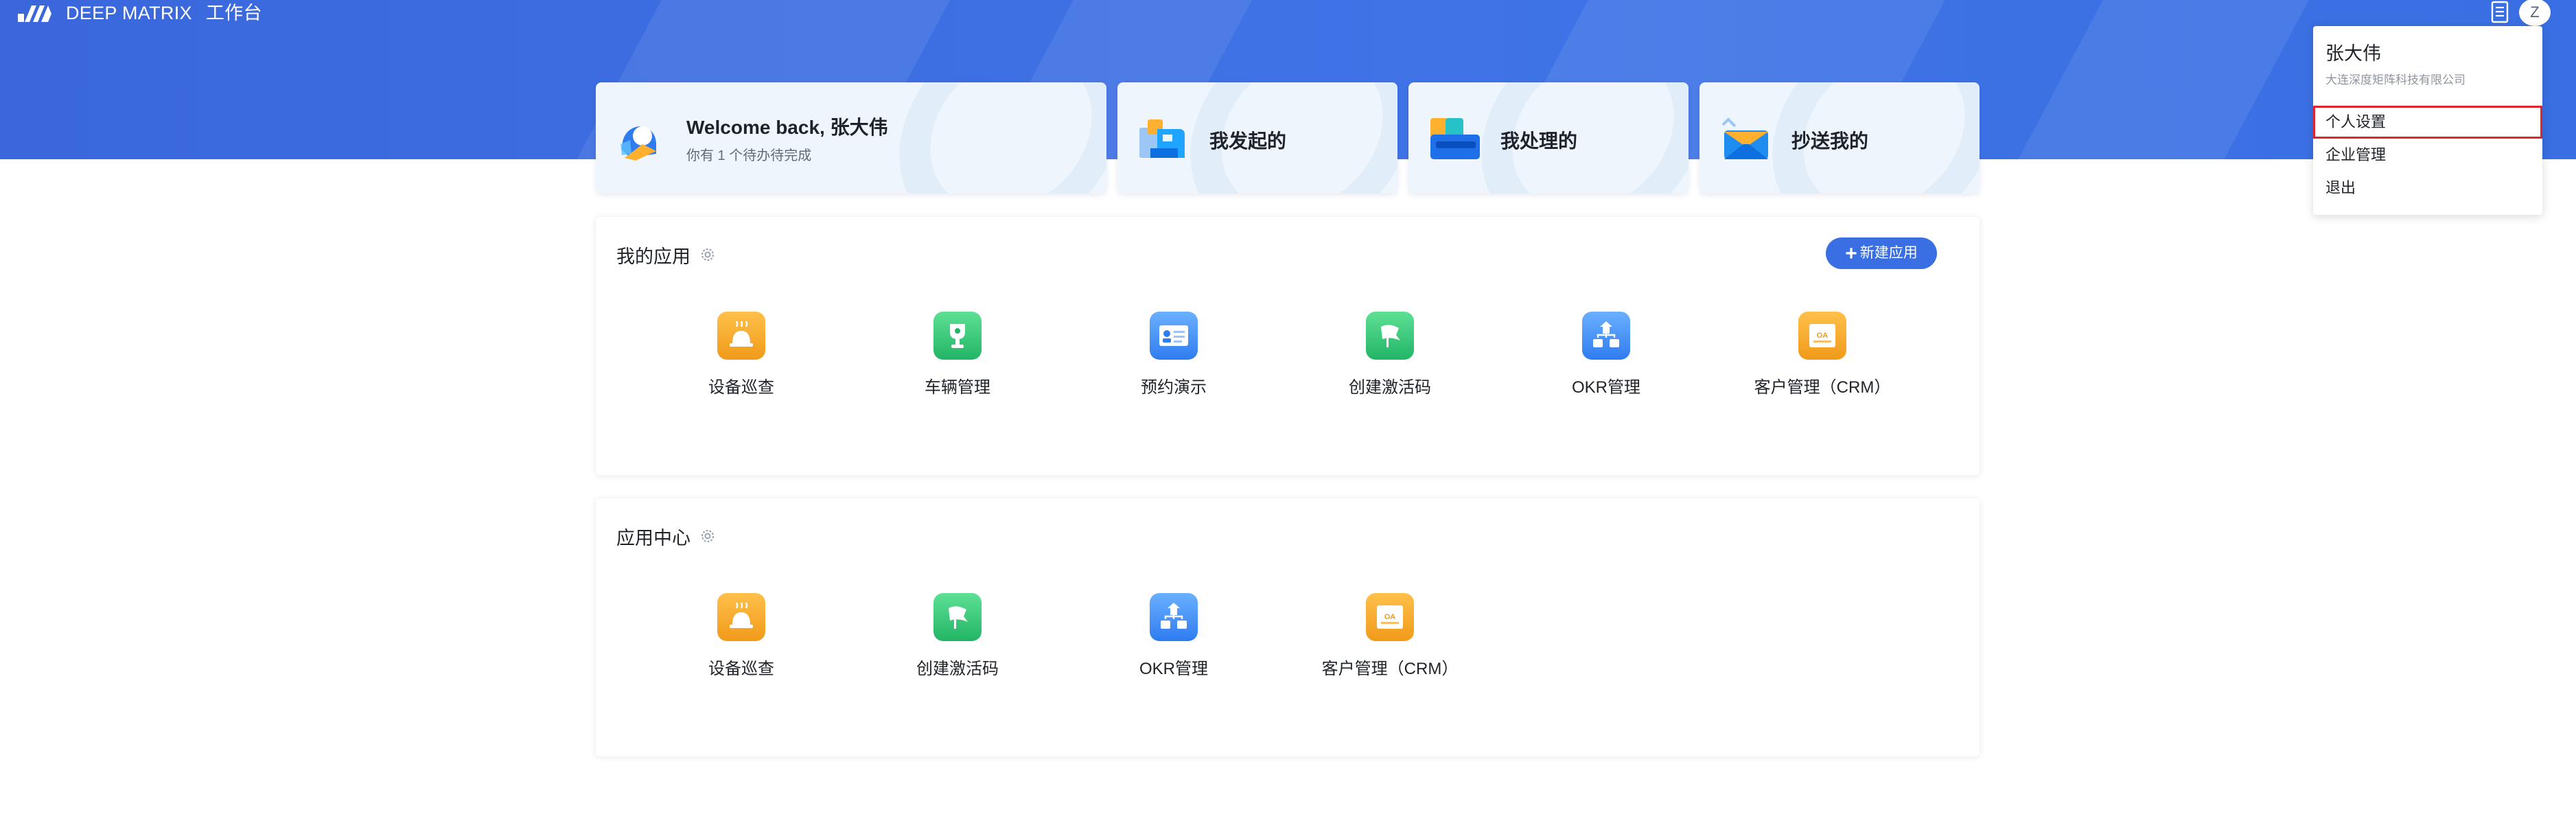  Describe the element at coordinates (1174, 336) in the screenshot. I see `id-card-icon` at that location.